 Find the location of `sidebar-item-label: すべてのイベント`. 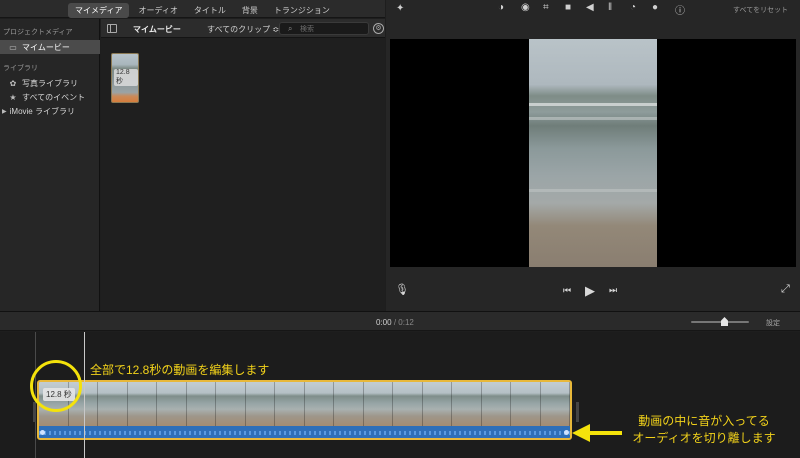

sidebar-item-label: すべてのイベント is located at coordinates (54, 97).